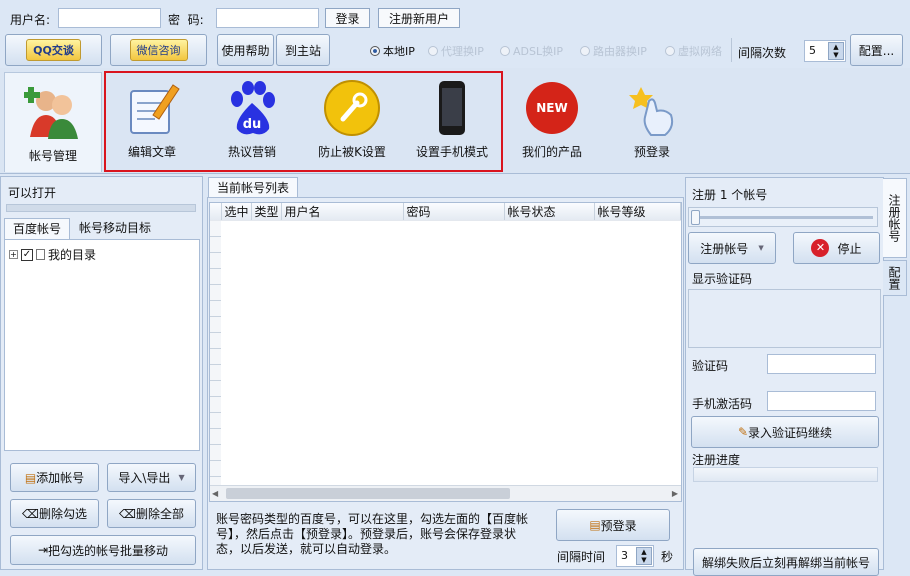 The image size is (910, 576). What do you see at coordinates (581, 557) in the screenshot?
I see `interval-time-label: 间隔时间` at bounding box center [581, 557].